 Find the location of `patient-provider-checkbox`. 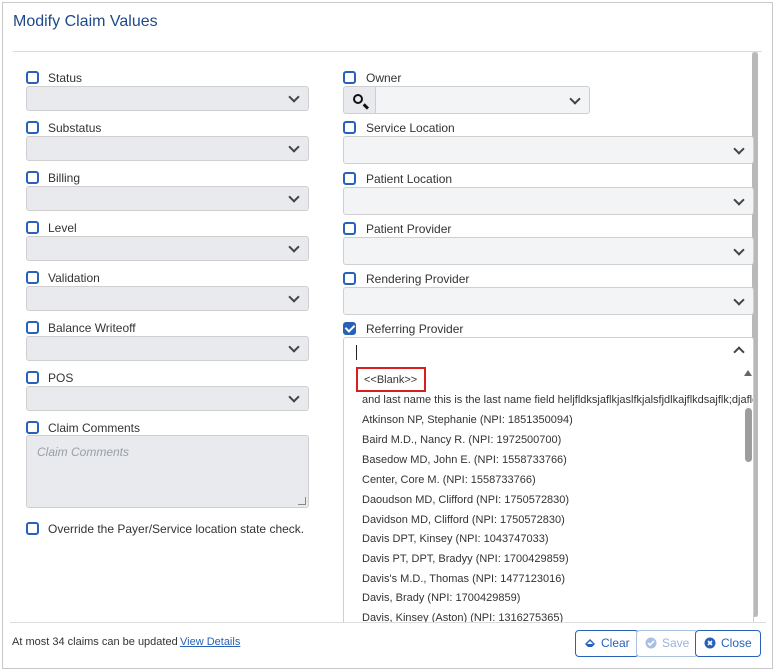

patient-provider-checkbox is located at coordinates (349, 228).